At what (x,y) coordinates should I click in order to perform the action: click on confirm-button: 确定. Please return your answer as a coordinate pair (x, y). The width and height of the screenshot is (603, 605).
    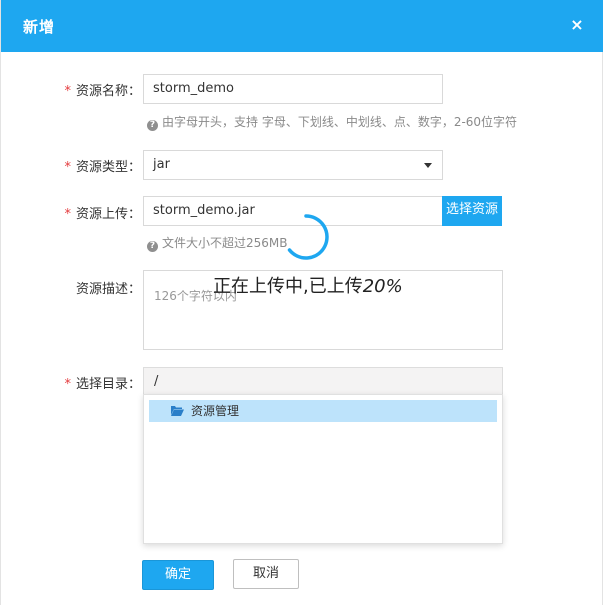
    Looking at the image, I should click on (178, 575).